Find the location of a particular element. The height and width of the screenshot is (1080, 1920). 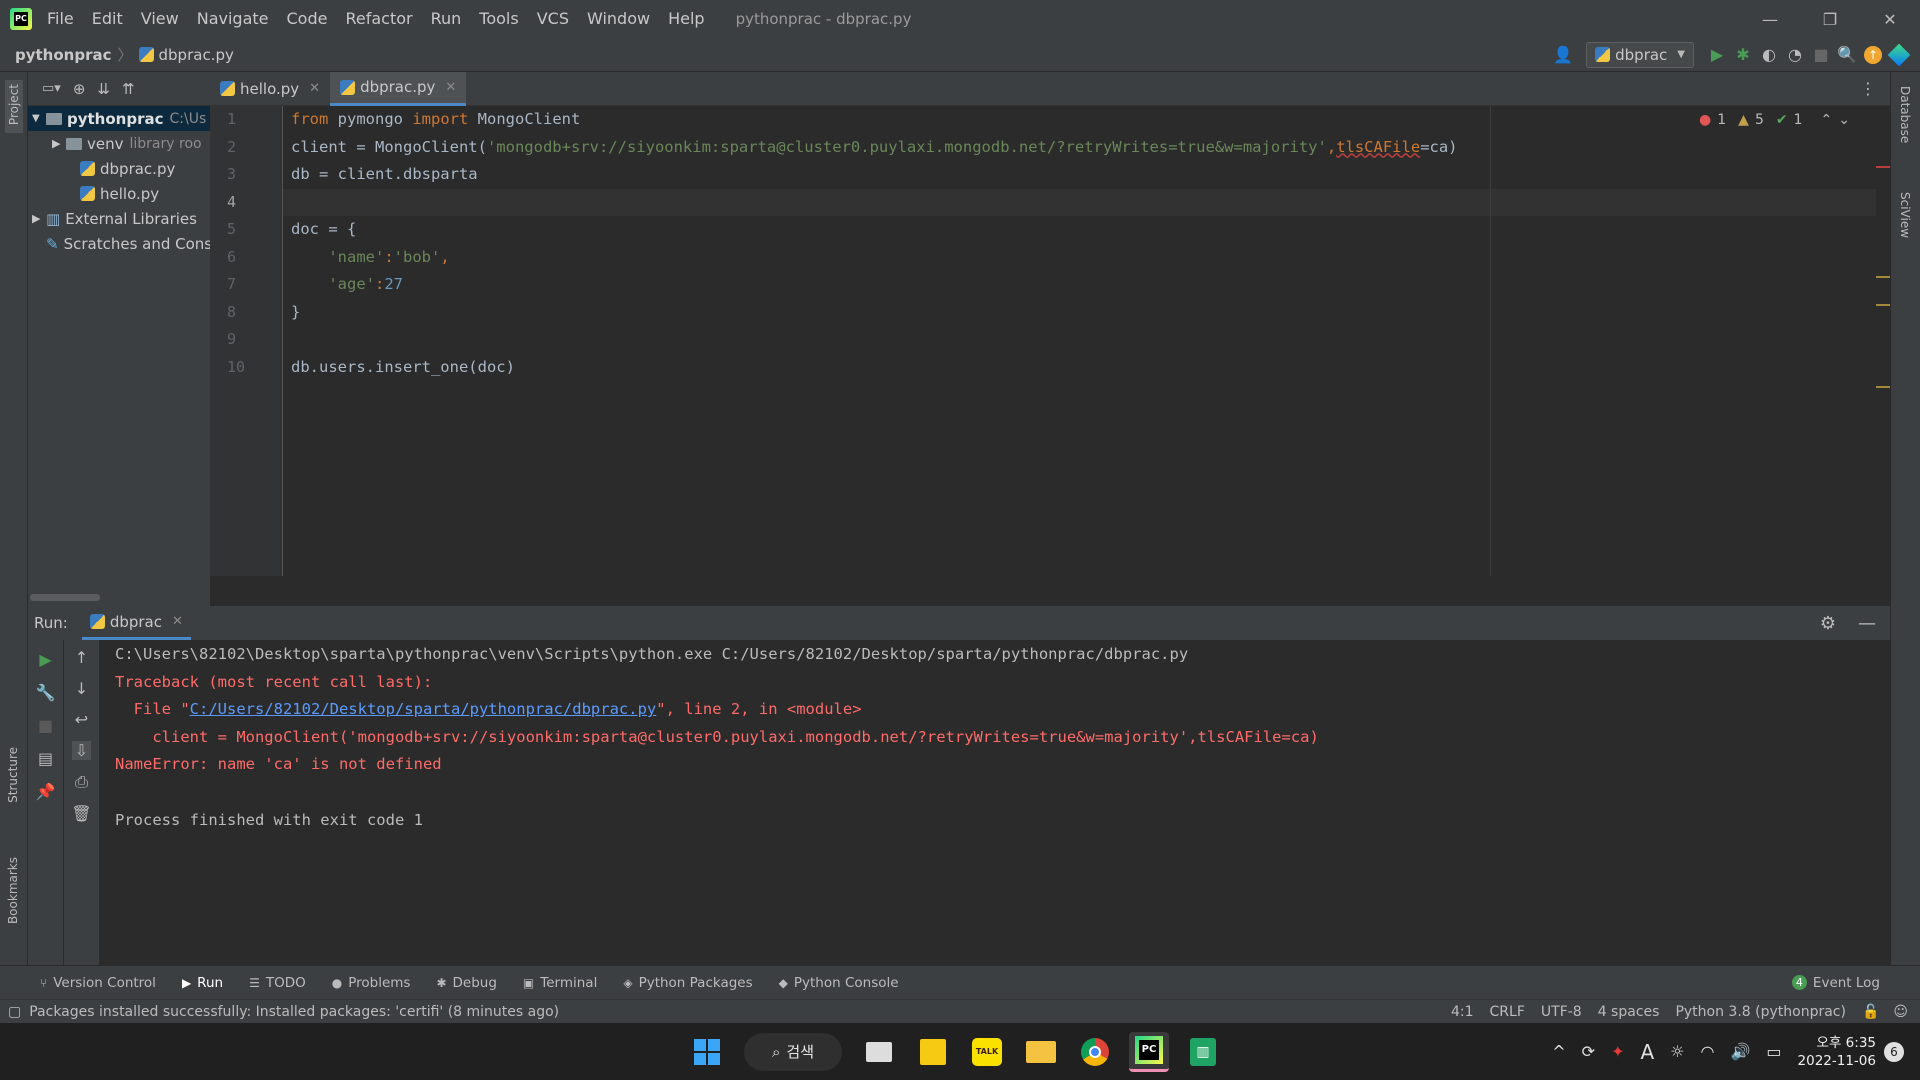

menu-run: Run is located at coordinates (446, 19).